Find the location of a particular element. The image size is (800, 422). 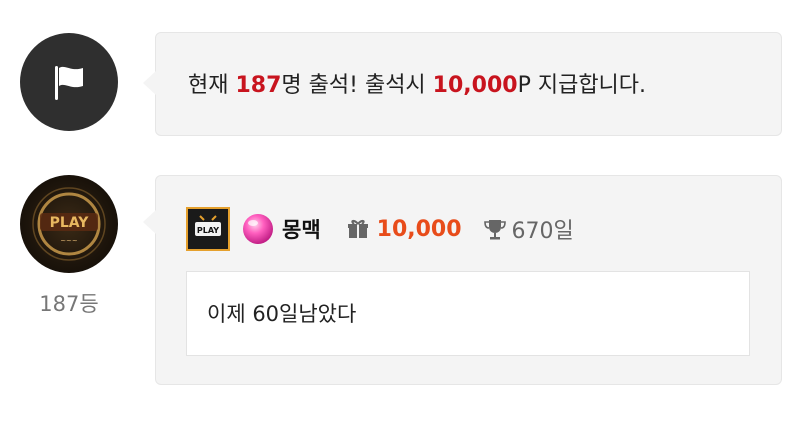

notice-avatar is located at coordinates (69, 82).